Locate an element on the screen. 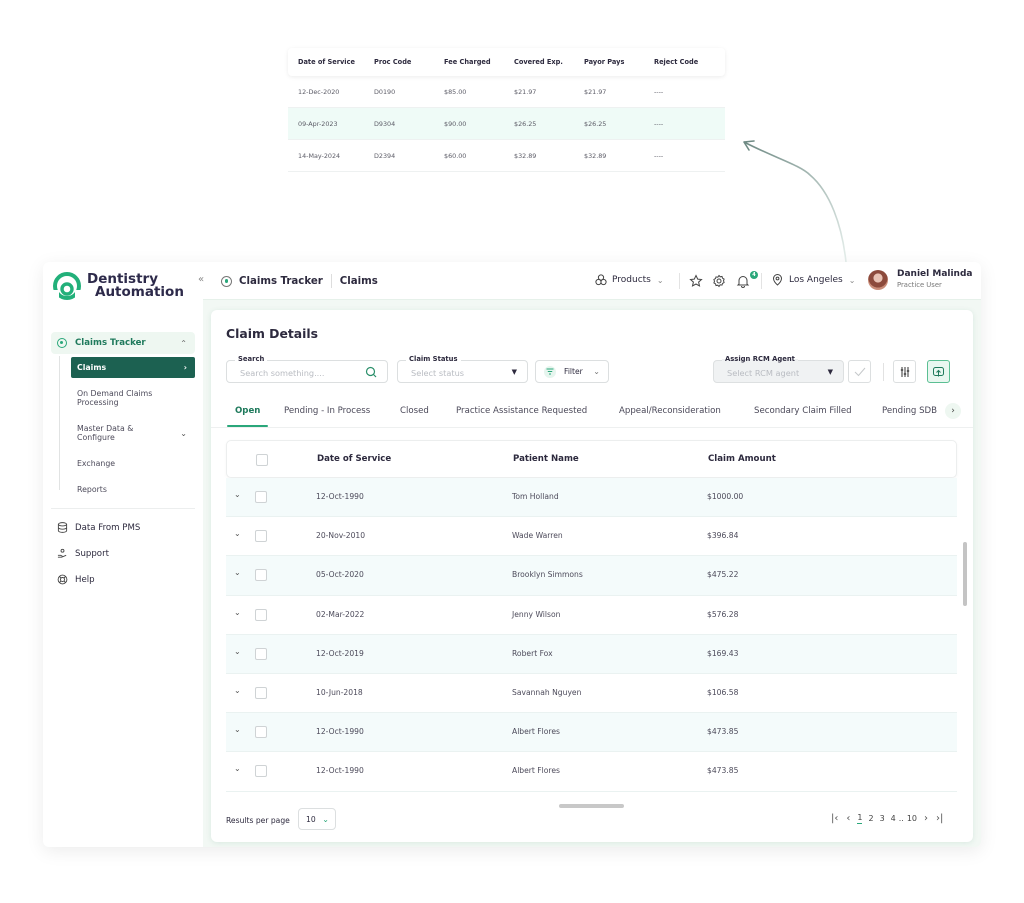  sidebar-link-help: Help is located at coordinates (76, 579).